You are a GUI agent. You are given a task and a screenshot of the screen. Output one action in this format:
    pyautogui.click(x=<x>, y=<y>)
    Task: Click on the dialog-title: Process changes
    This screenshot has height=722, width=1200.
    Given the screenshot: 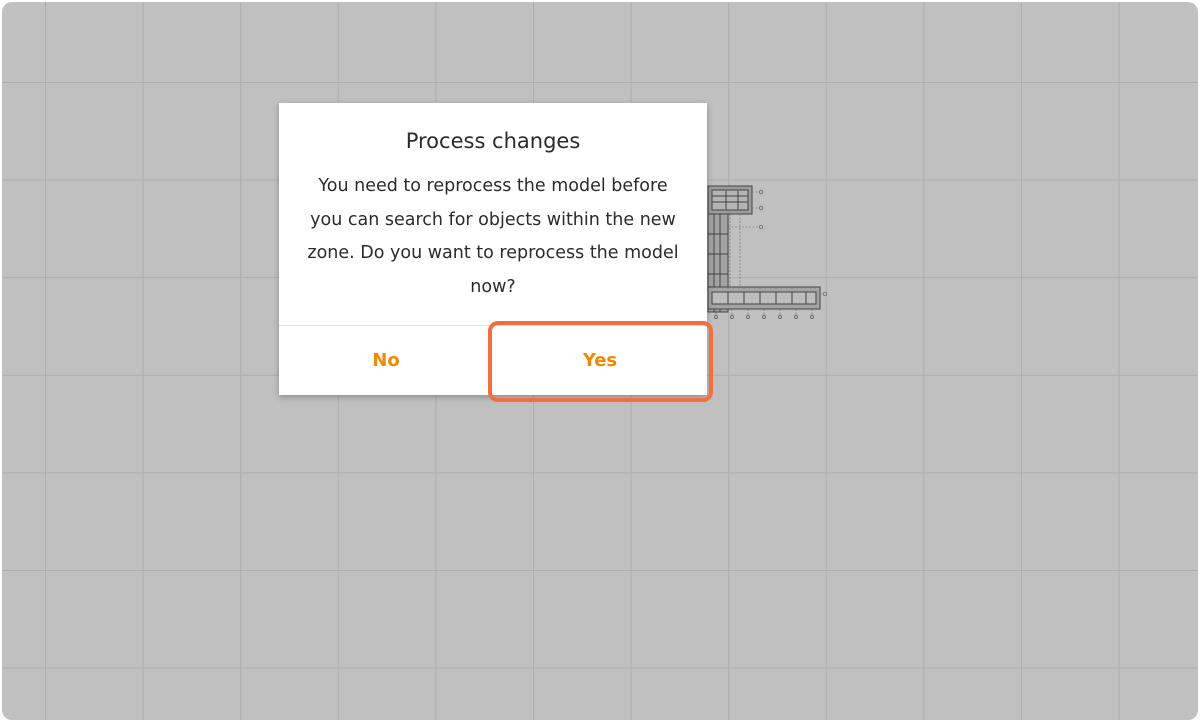 What is the action you would take?
    pyautogui.click(x=493, y=141)
    